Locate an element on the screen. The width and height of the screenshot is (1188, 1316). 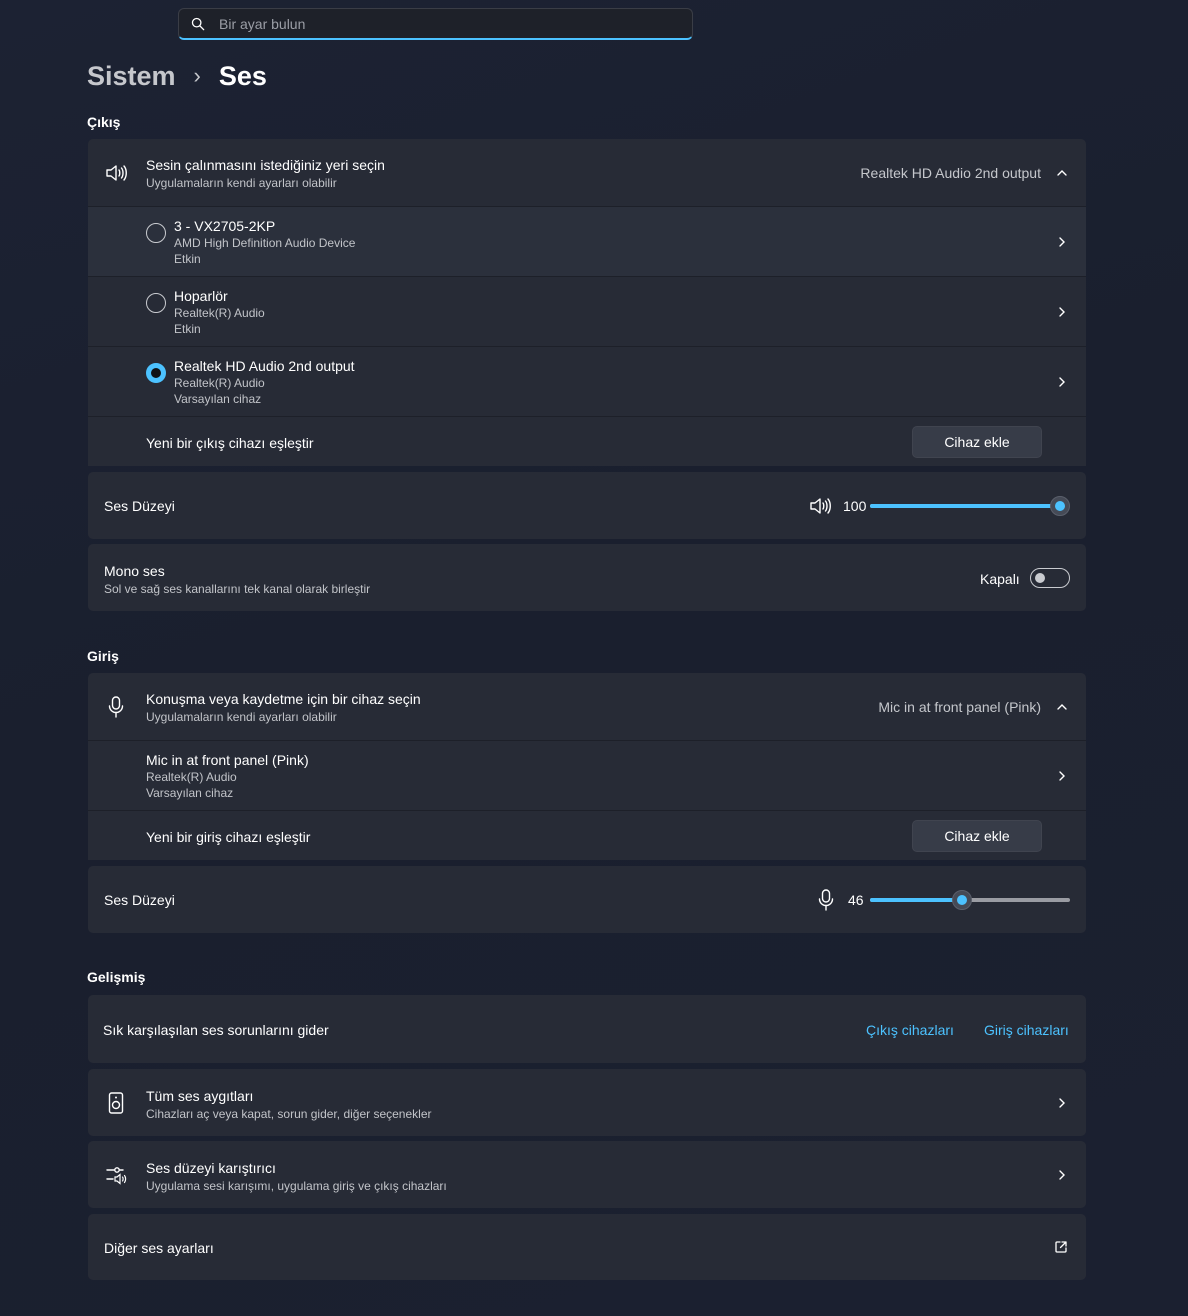
output-volume-fill is located at coordinates (965, 506).